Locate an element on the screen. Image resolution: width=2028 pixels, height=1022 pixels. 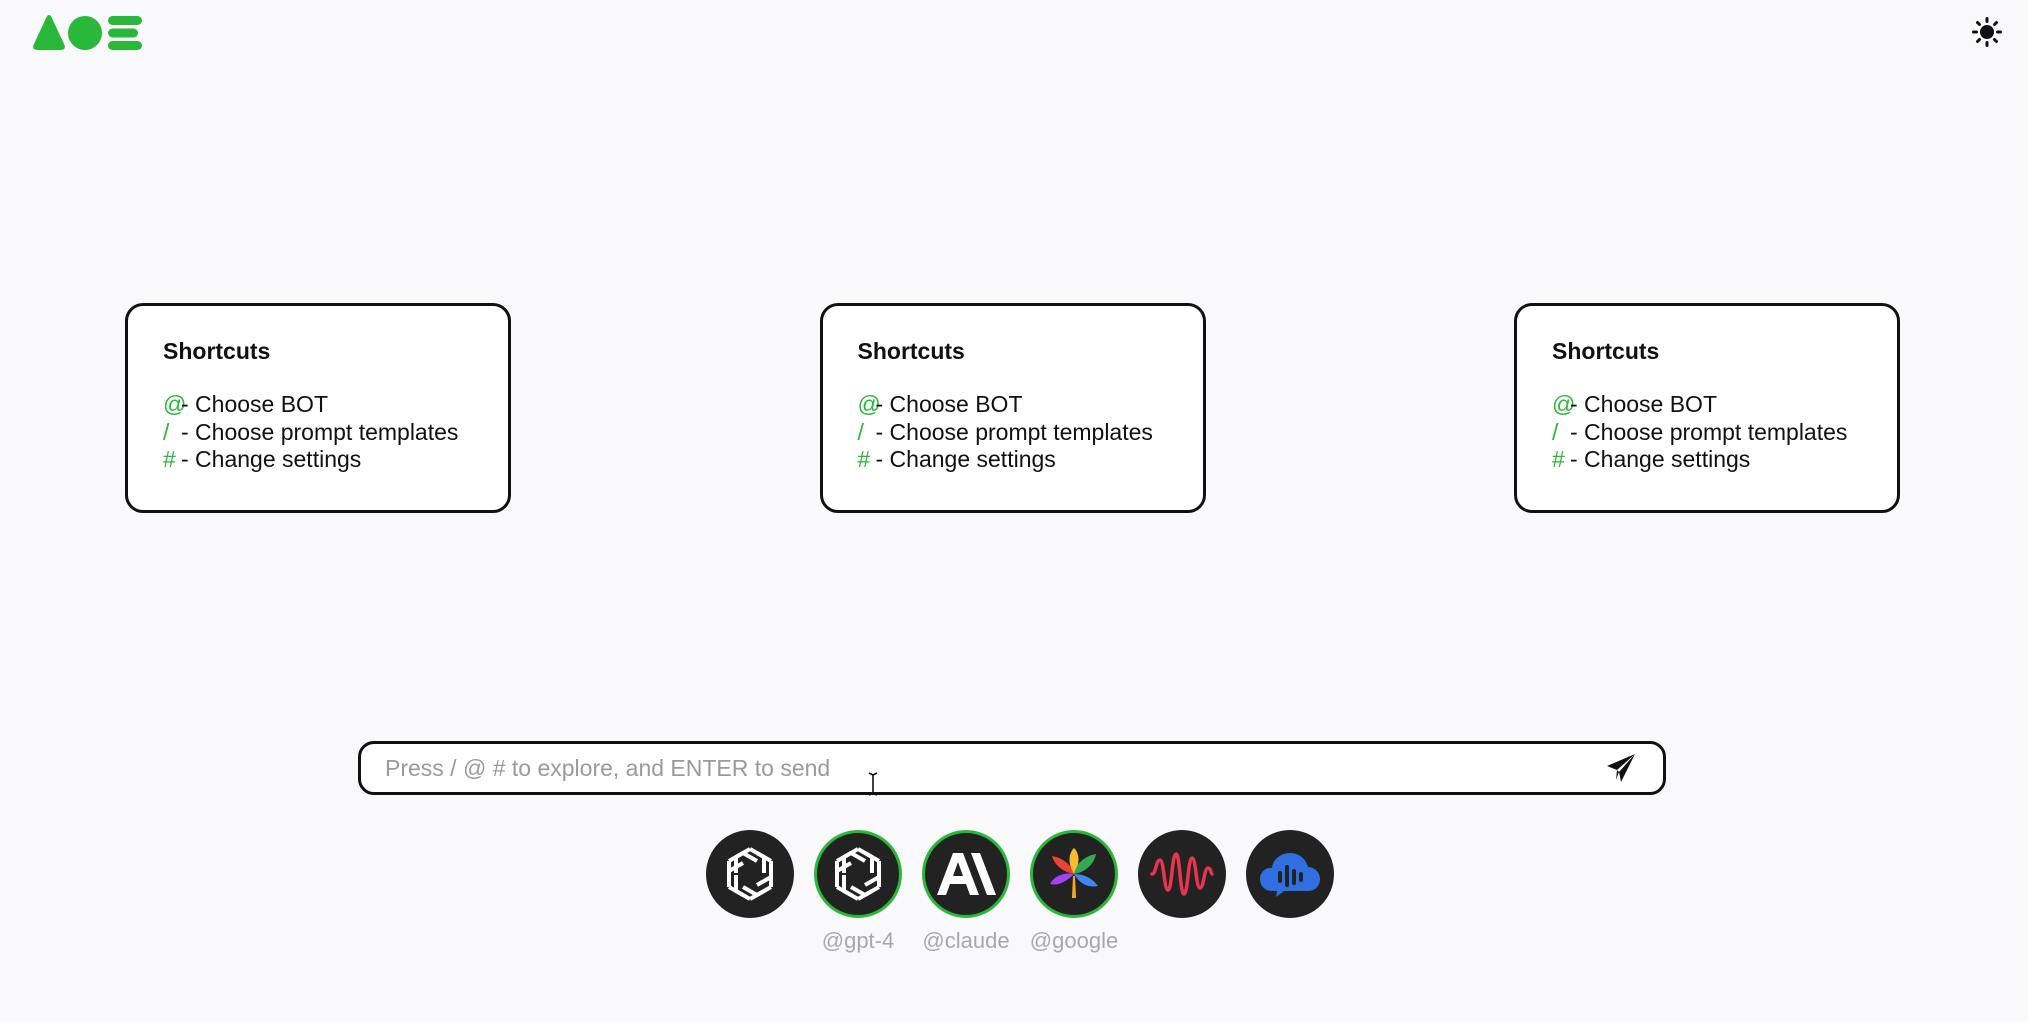
sun-icon is located at coordinates (1987, 32).